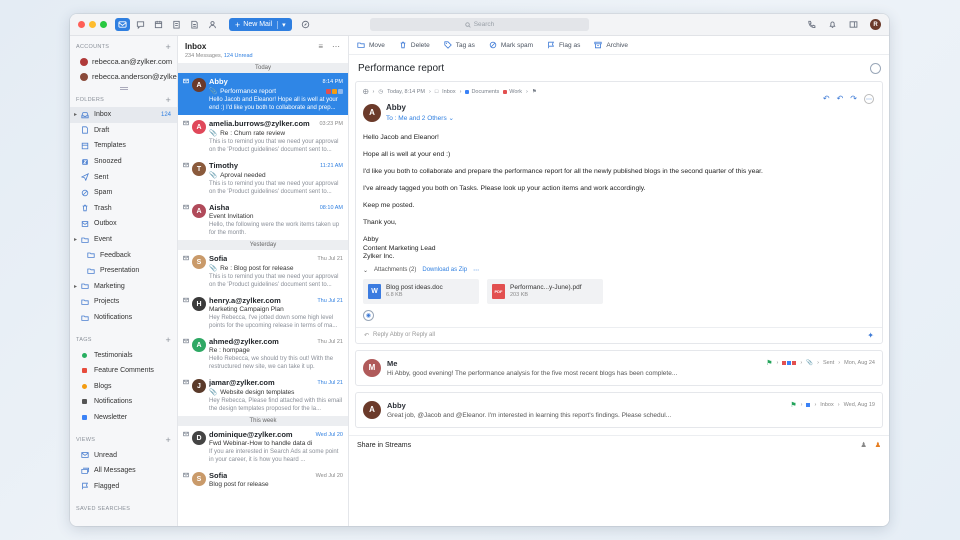 The height and width of the screenshot is (540, 960). Describe the element at coordinates (168, 100) in the screenshot. I see `add-folder-icon: +` at that location.